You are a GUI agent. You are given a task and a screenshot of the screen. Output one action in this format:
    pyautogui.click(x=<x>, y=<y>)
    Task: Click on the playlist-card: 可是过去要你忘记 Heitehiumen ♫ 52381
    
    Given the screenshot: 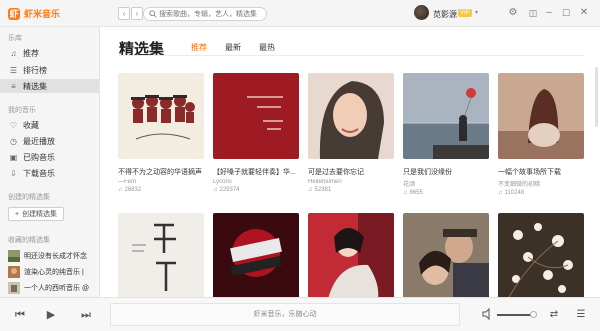 What is the action you would take?
    pyautogui.click(x=351, y=133)
    